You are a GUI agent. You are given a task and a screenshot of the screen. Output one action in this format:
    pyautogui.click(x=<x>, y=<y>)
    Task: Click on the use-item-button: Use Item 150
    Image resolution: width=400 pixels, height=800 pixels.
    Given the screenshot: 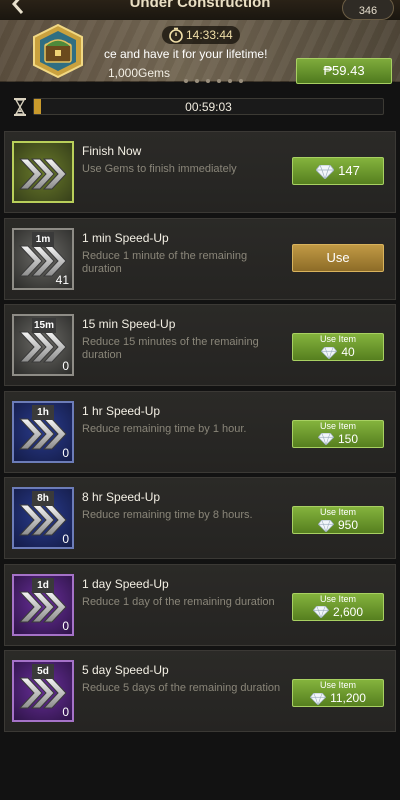 What is the action you would take?
    pyautogui.click(x=338, y=433)
    